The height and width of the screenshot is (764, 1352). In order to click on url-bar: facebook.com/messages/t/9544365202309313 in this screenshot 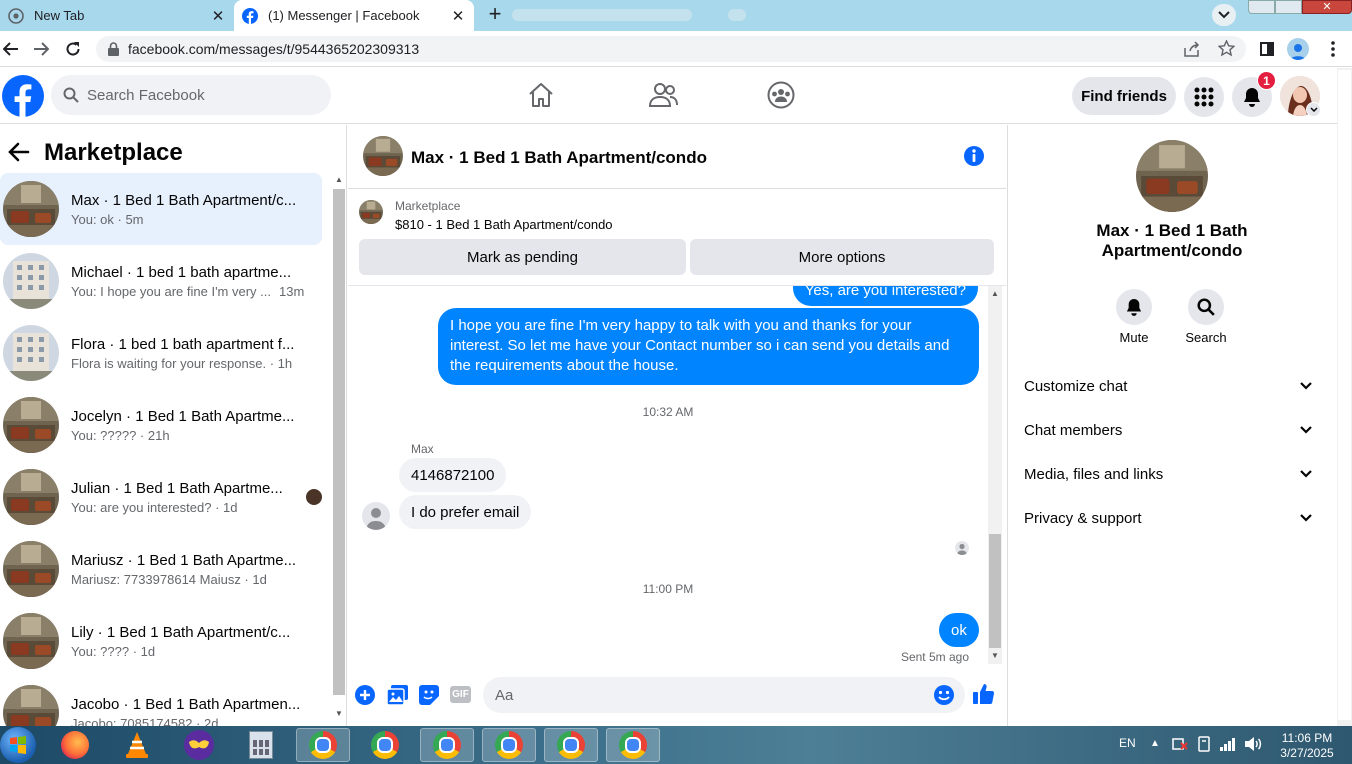, I will do `click(671, 49)`.